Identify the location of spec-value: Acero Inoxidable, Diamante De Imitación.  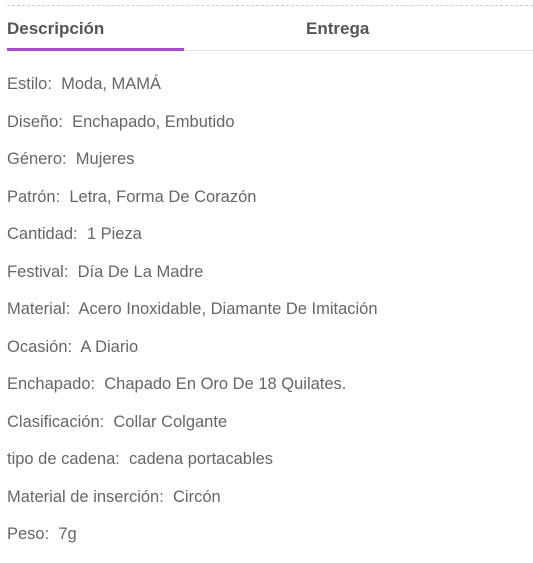
(228, 309).